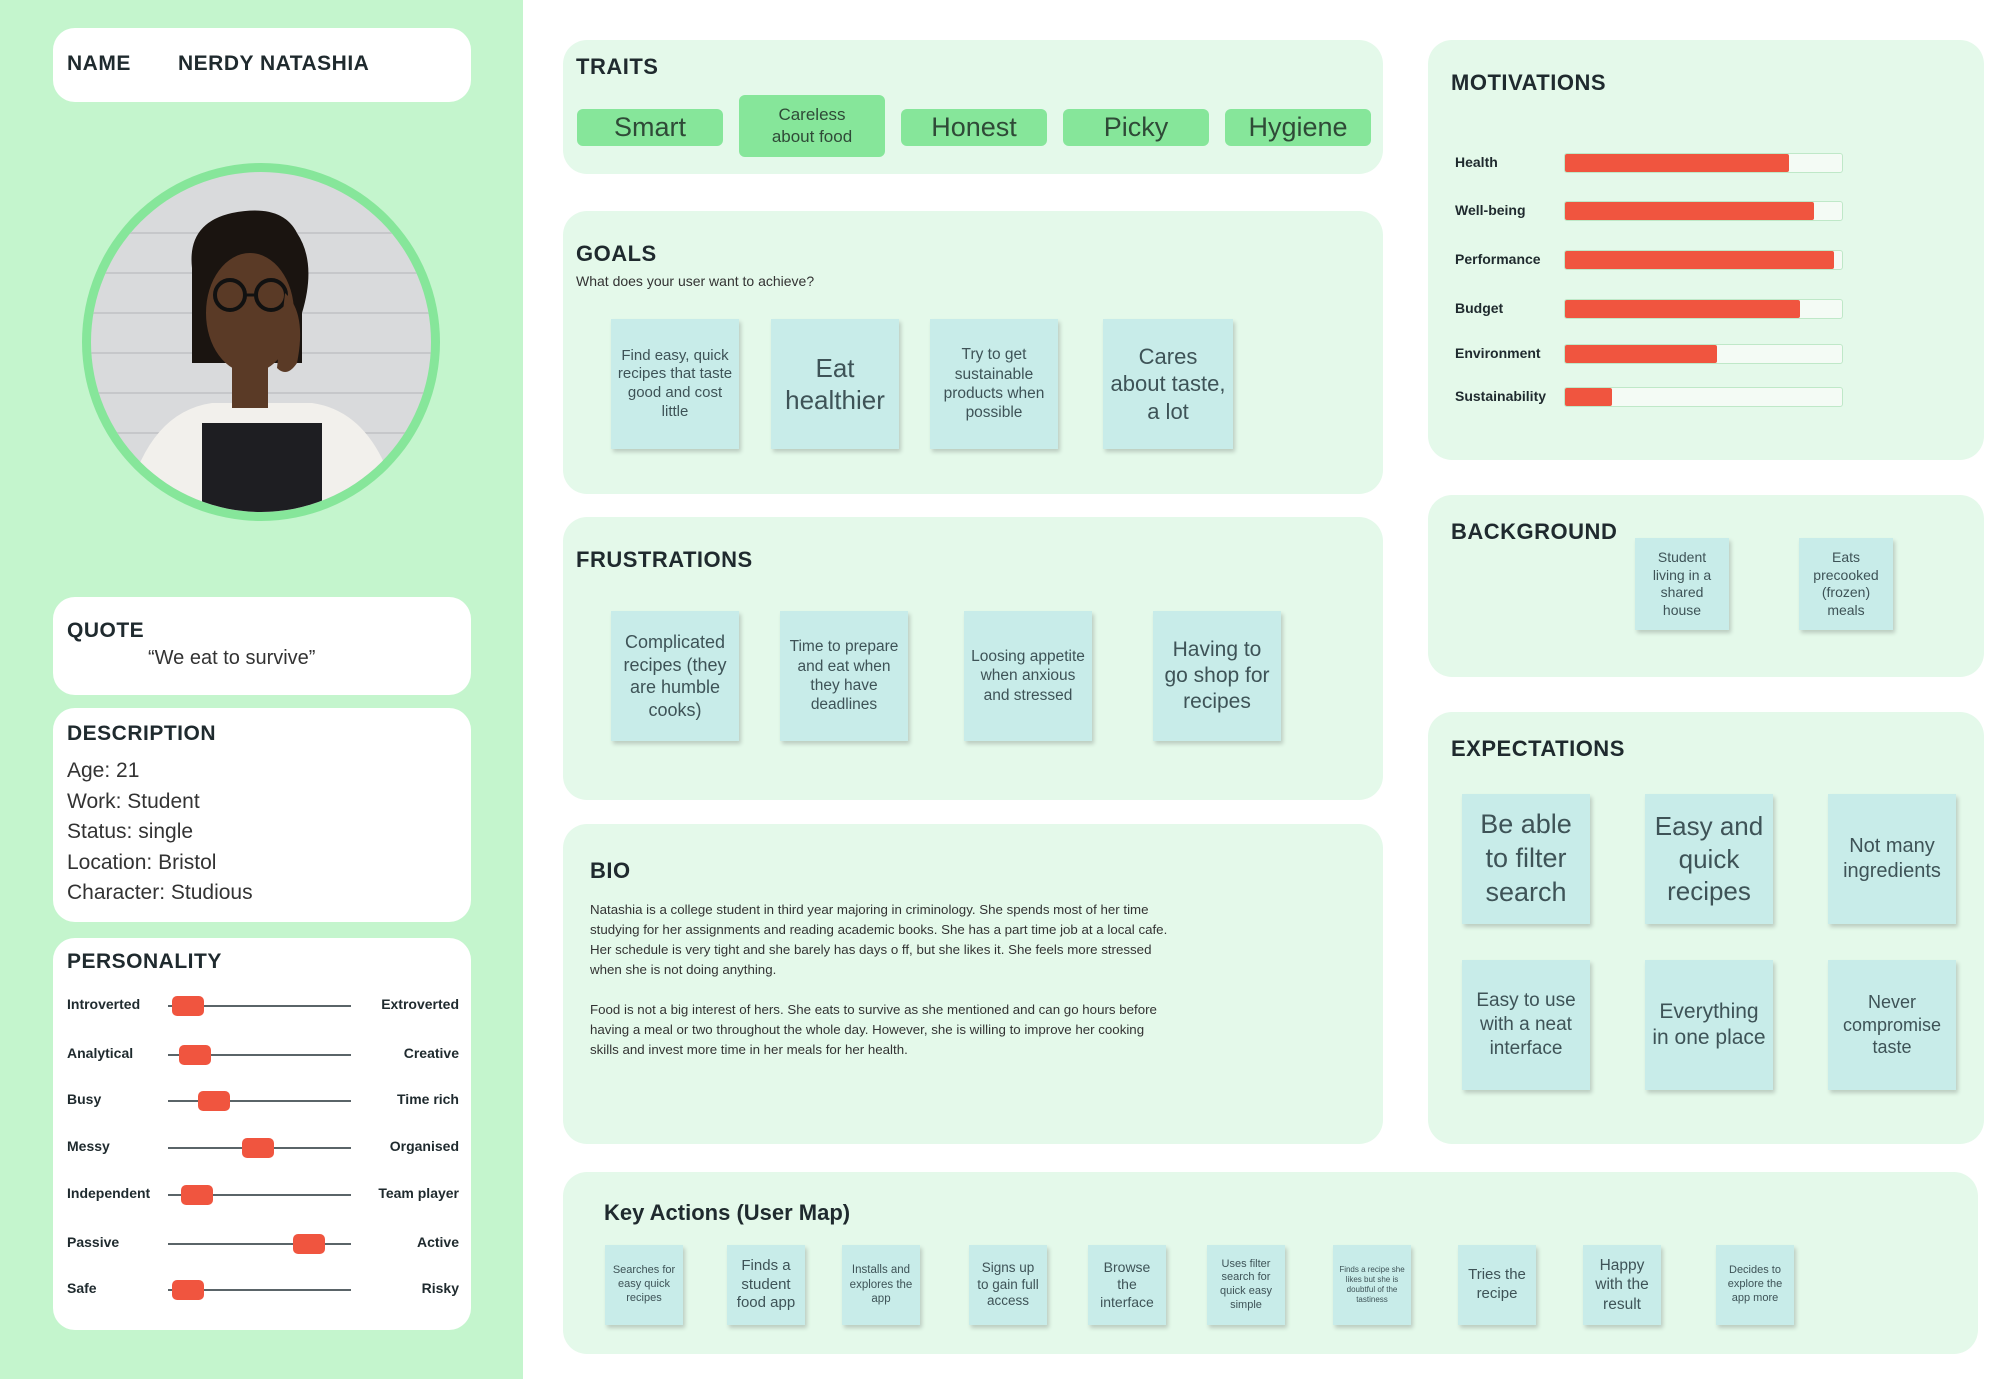  I want to click on personality-left-label: Passive, so click(93, 1242).